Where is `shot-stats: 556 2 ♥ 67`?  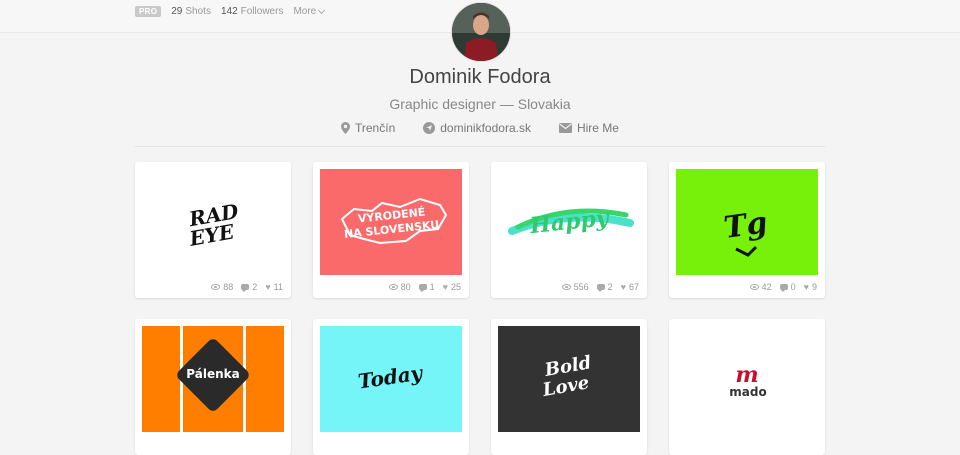
shot-stats: 556 2 ♥ 67 is located at coordinates (600, 287).